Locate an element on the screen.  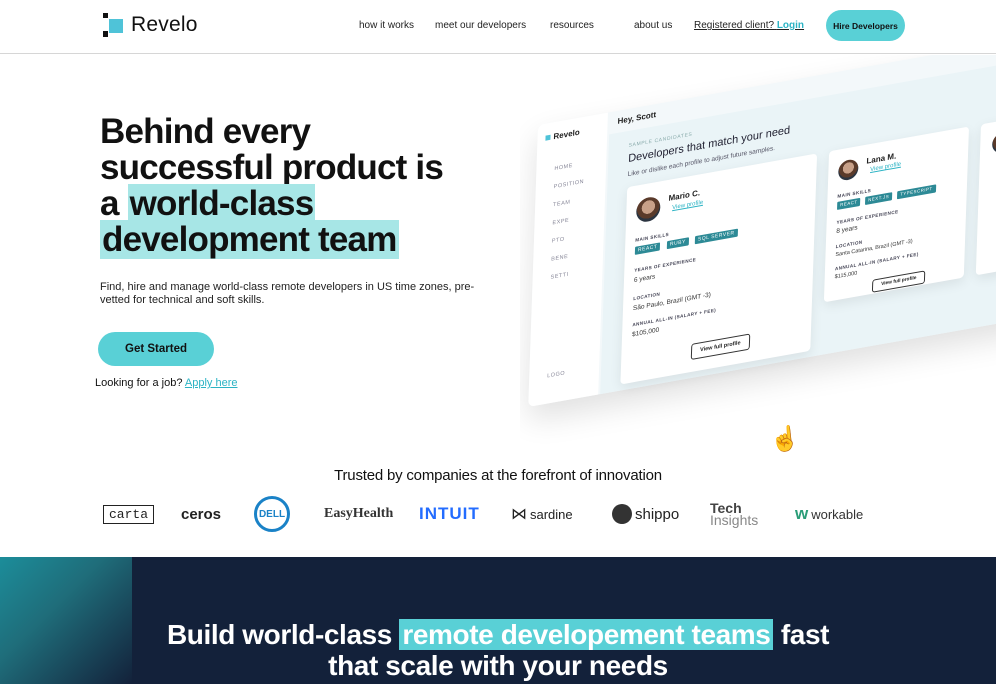
insights-text: Insights is located at coordinates (734, 520).